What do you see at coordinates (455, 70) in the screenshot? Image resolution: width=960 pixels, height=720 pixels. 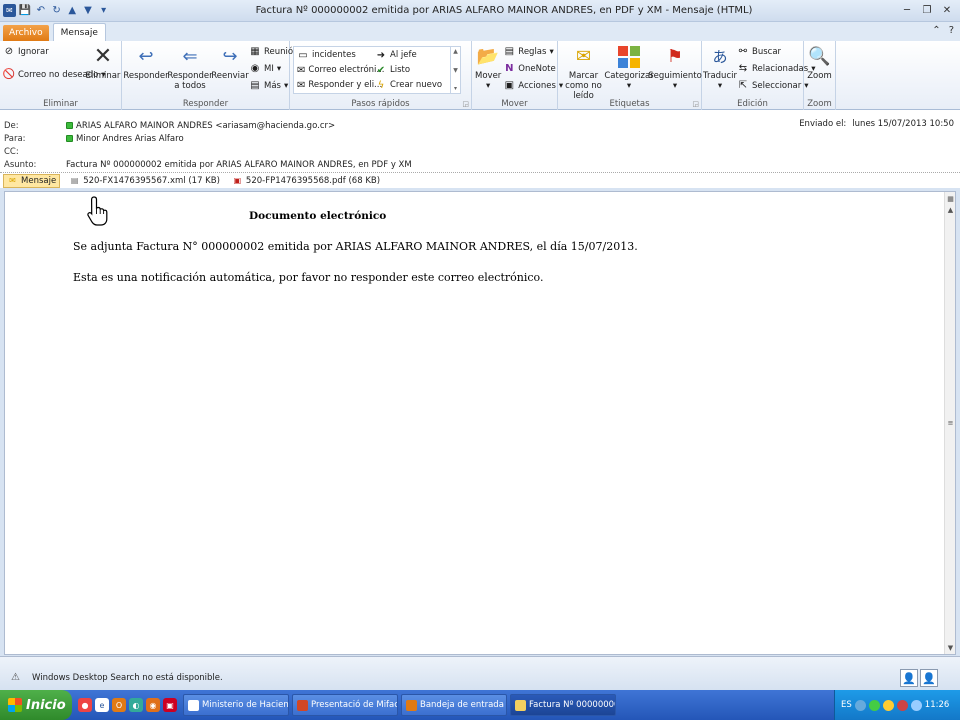 I see `gallery-down-icon: ▼` at bounding box center [455, 70].